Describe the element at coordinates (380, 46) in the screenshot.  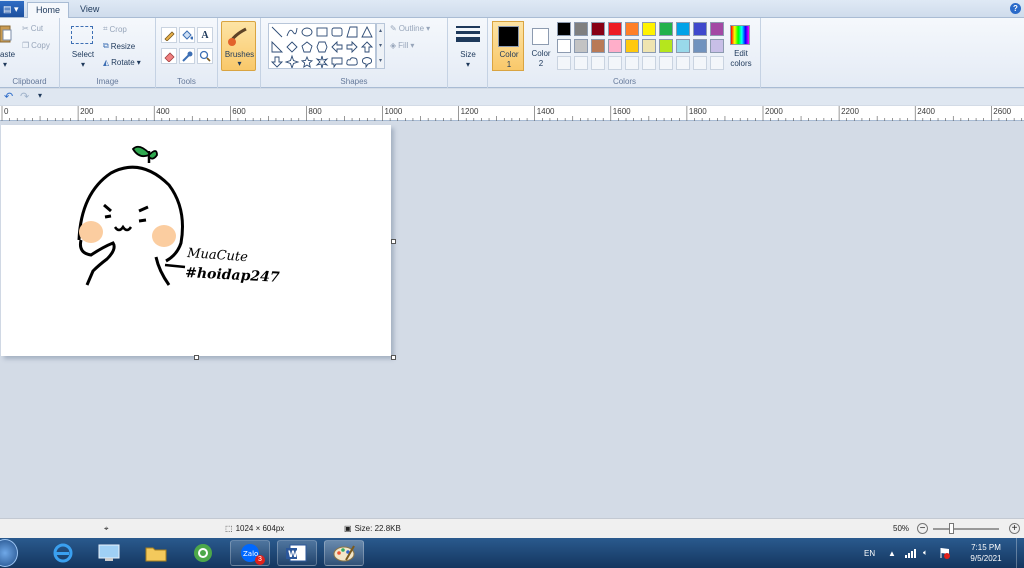
I see `shapes-scrollbar: ▴ ▾ ▾` at that location.